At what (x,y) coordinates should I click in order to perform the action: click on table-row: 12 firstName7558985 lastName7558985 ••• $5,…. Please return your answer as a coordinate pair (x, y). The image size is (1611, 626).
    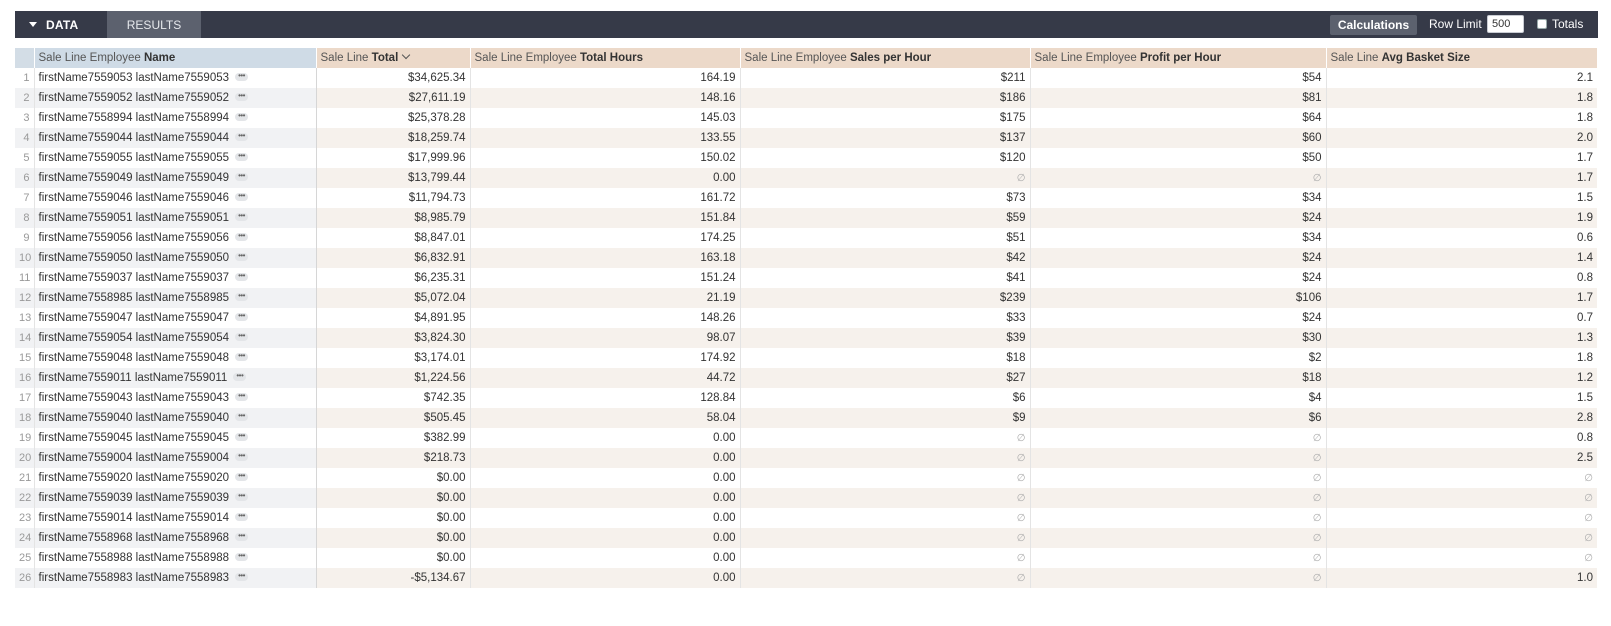
    Looking at the image, I should click on (806, 298).